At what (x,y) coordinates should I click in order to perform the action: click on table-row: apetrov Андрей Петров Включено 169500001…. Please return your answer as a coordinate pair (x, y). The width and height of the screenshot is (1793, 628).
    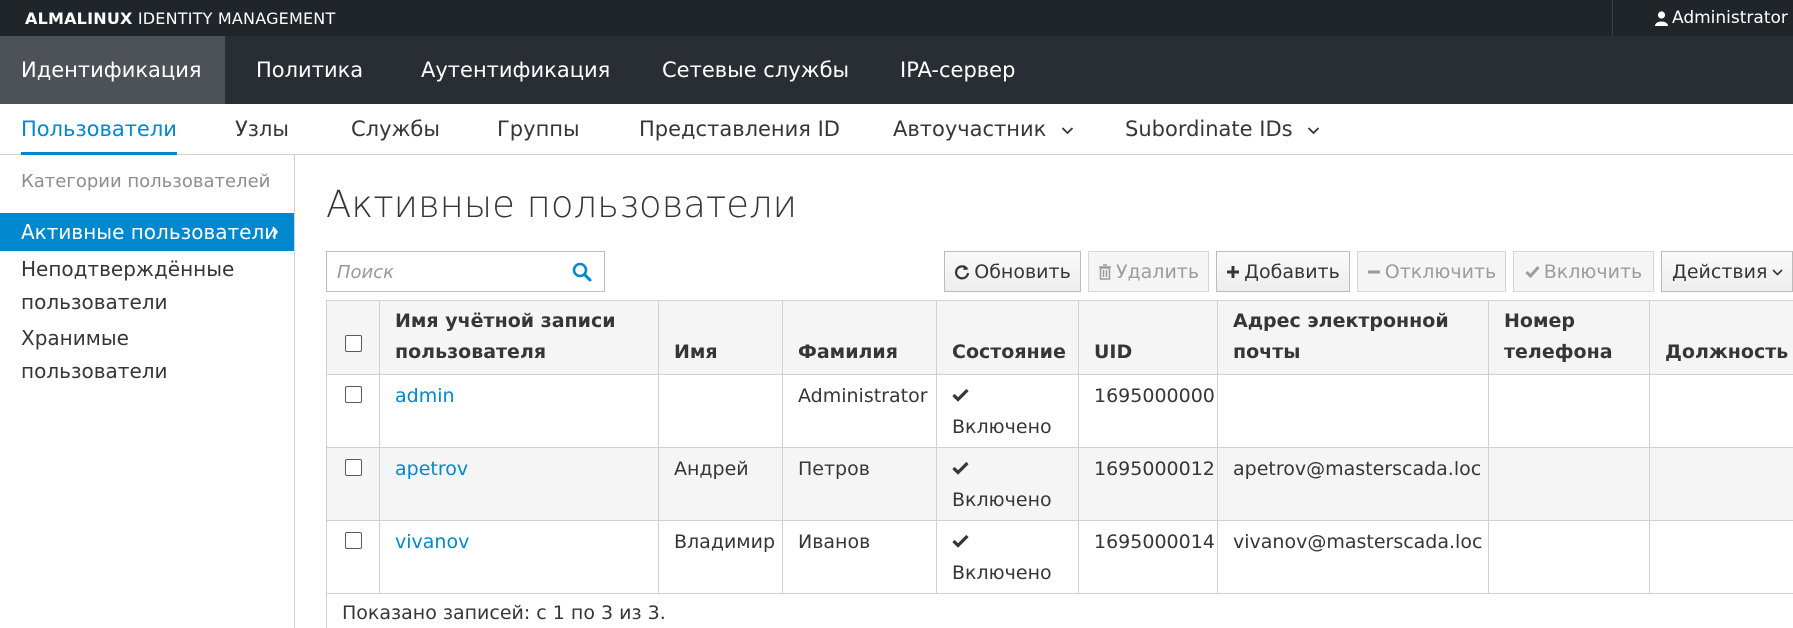
    Looking at the image, I should click on (1059, 484).